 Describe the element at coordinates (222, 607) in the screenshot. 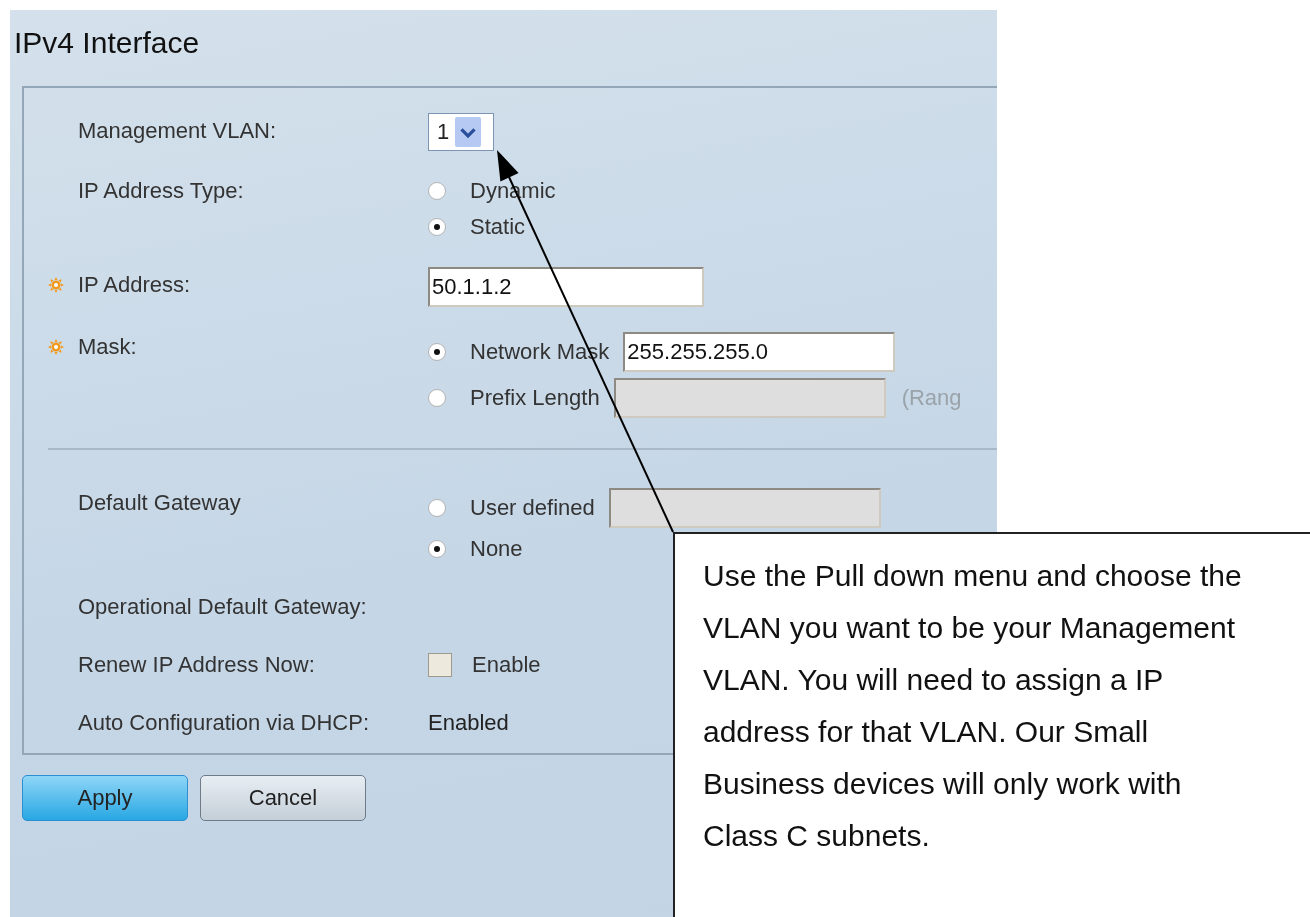

I see `field-label: Operational Default Gateway:` at that location.